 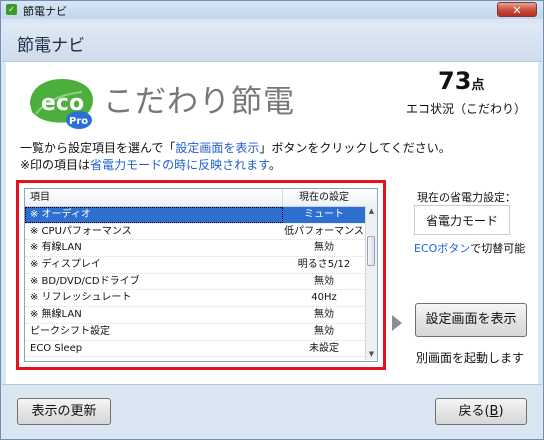 I want to click on list-row: ※ オーディオ ミュート, so click(x=201, y=215).